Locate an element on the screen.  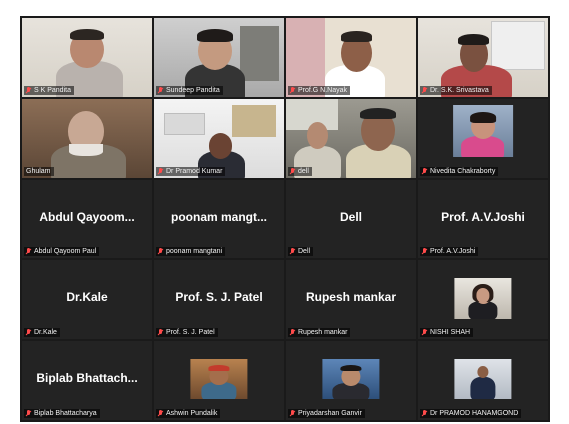
participant-name-label: poonam mangtani is located at coordinates (191, 252).